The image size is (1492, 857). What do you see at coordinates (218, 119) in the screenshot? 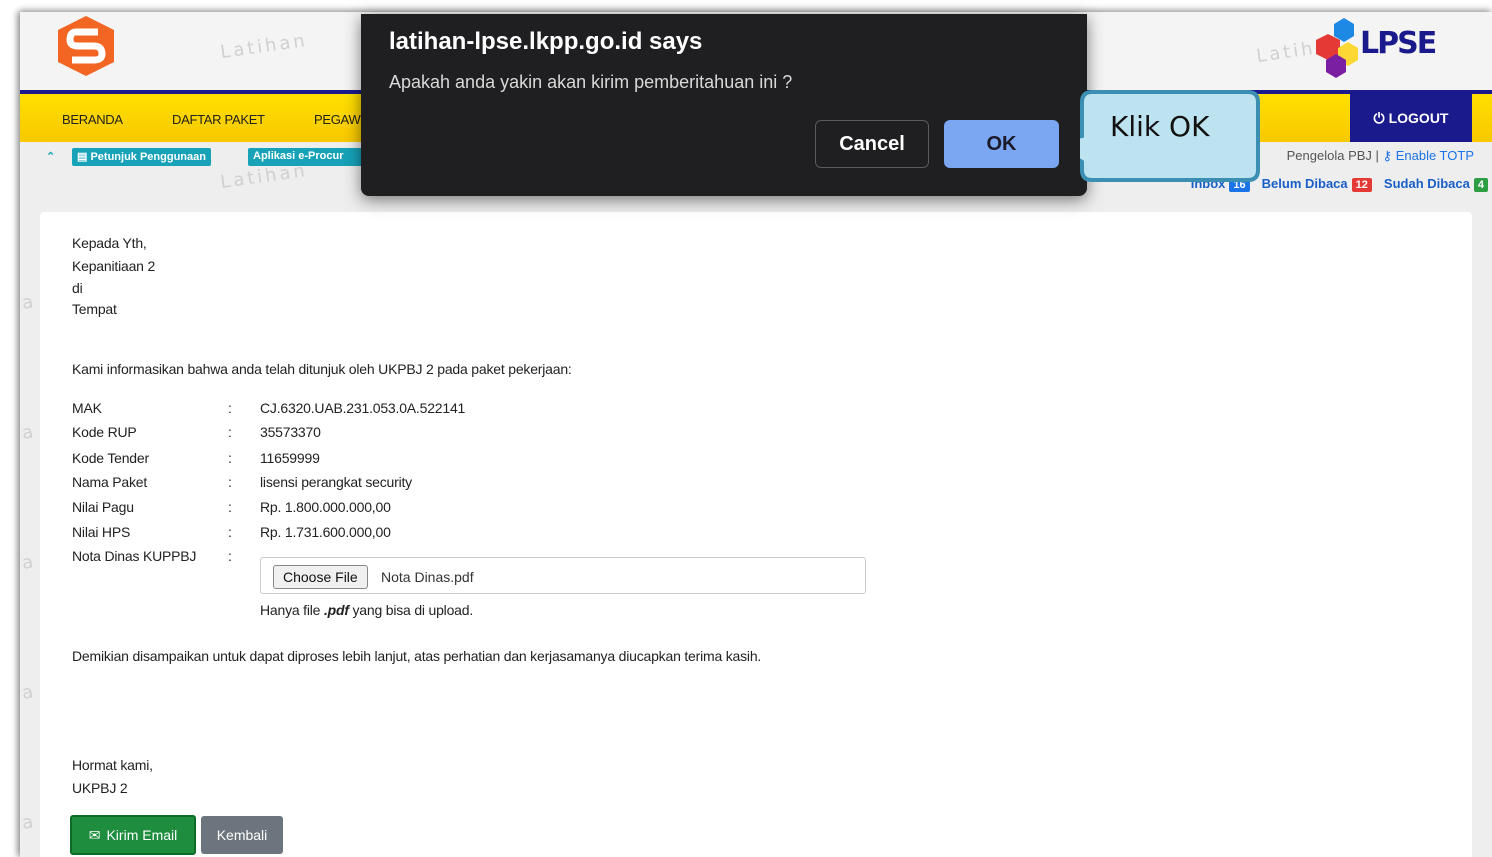
I see `nav-daftar-paket: DAFTAR PAKET` at bounding box center [218, 119].